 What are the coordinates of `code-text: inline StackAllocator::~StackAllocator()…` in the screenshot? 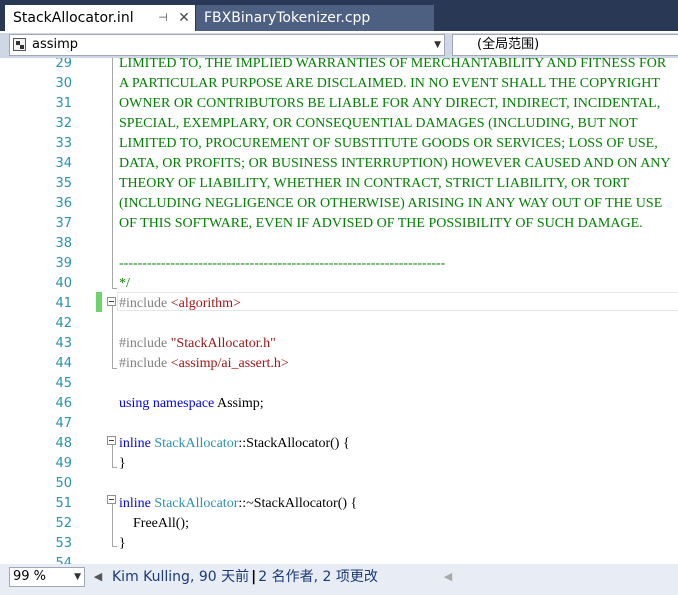 It's located at (238, 504).